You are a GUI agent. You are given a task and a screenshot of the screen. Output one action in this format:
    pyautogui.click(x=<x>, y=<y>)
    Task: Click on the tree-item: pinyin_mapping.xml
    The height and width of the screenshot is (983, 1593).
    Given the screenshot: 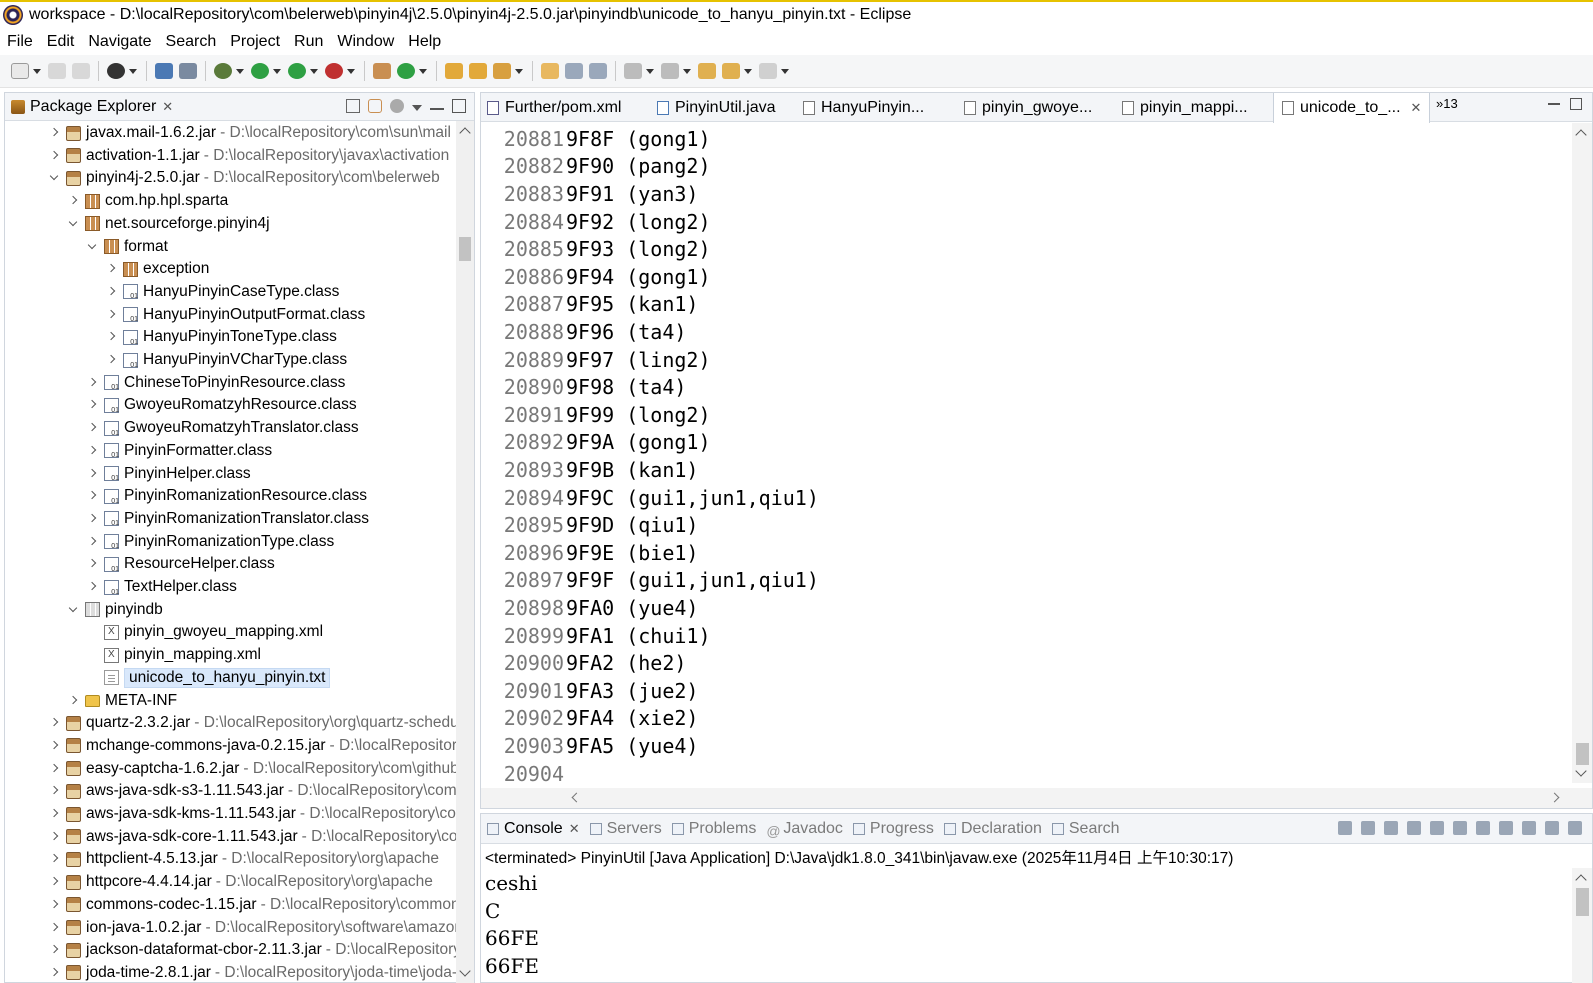 What is the action you would take?
    pyautogui.click(x=174, y=655)
    